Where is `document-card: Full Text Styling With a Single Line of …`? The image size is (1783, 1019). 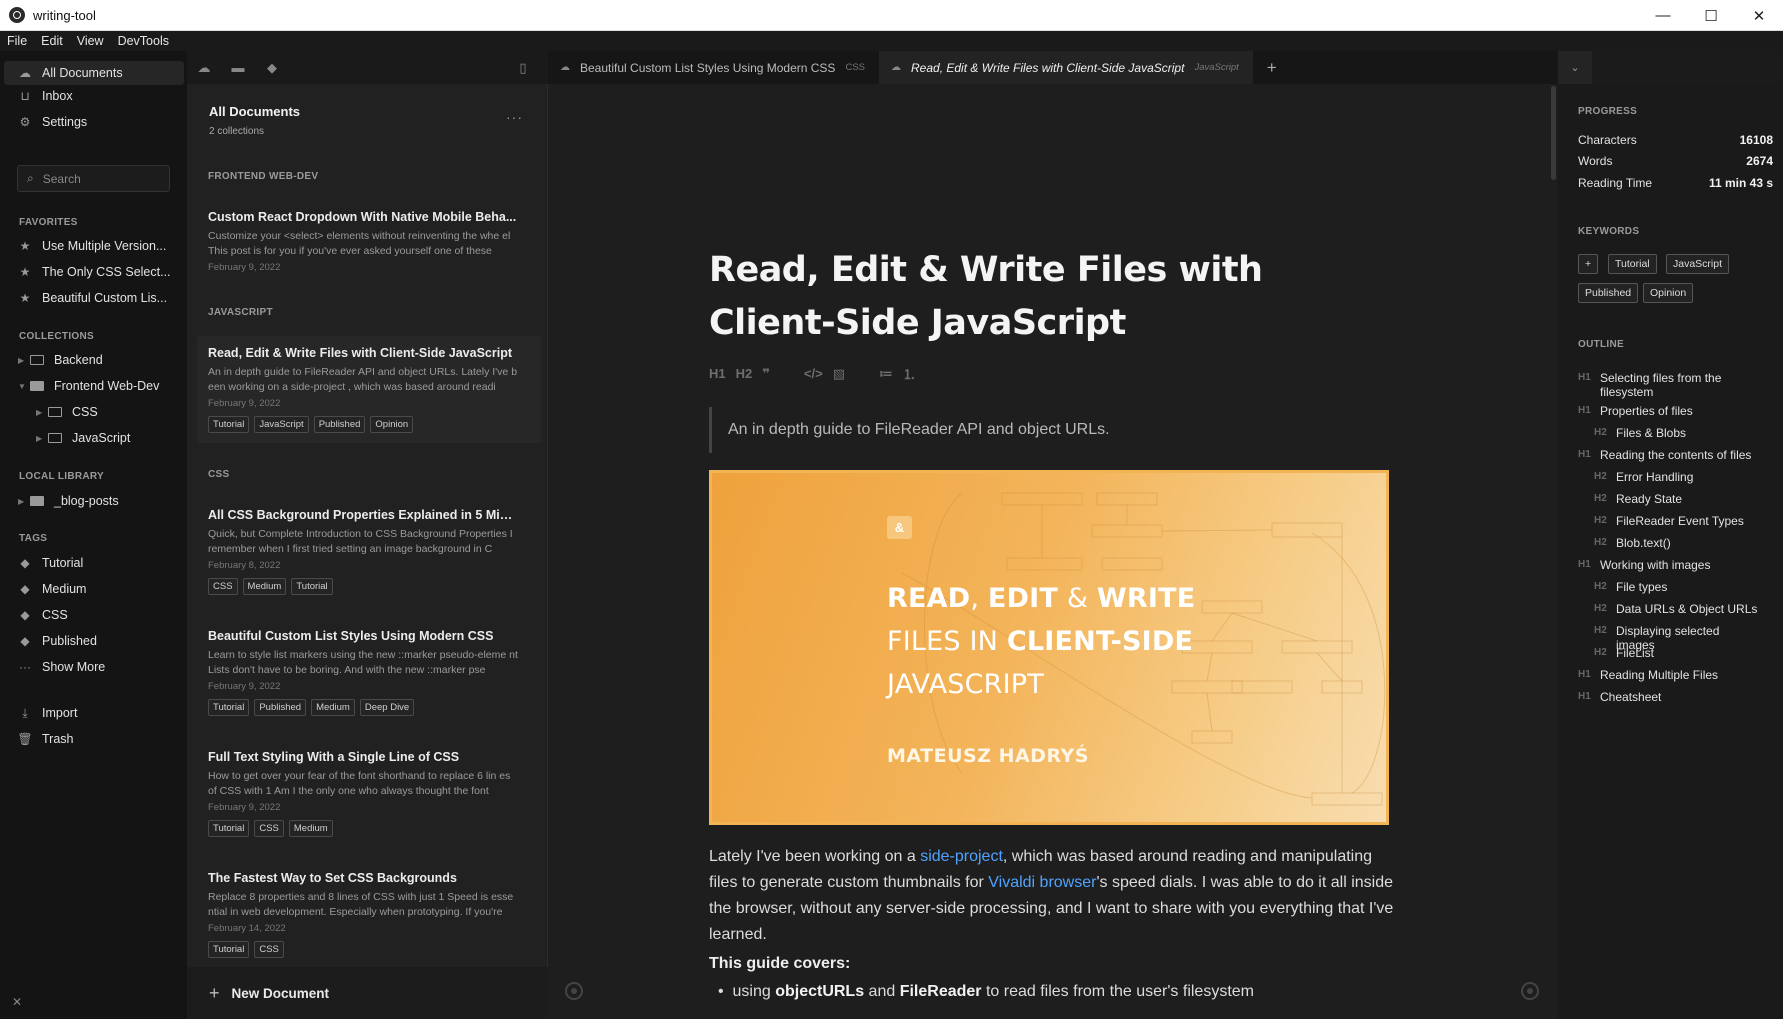 document-card: Full Text Styling With a Single Line of … is located at coordinates (369, 793).